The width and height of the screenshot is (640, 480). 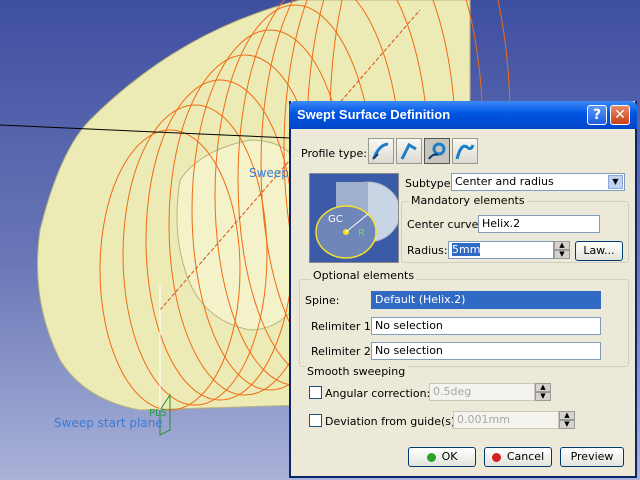 What do you see at coordinates (501, 250) in the screenshot?
I see `radius-field: 5mm` at bounding box center [501, 250].